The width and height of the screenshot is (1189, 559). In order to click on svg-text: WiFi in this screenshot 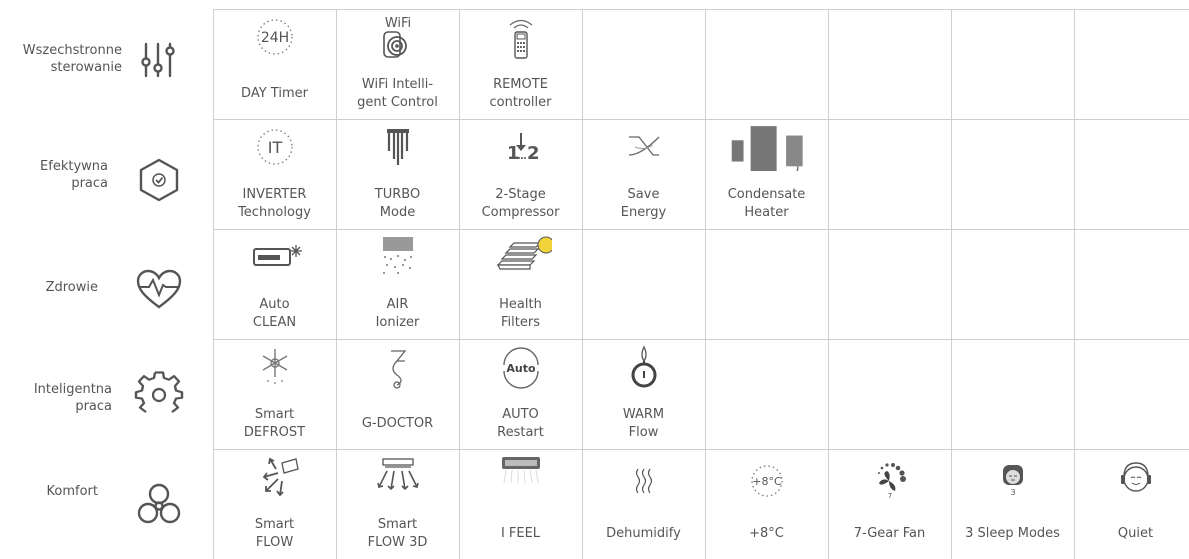, I will do `click(398, 23)`.